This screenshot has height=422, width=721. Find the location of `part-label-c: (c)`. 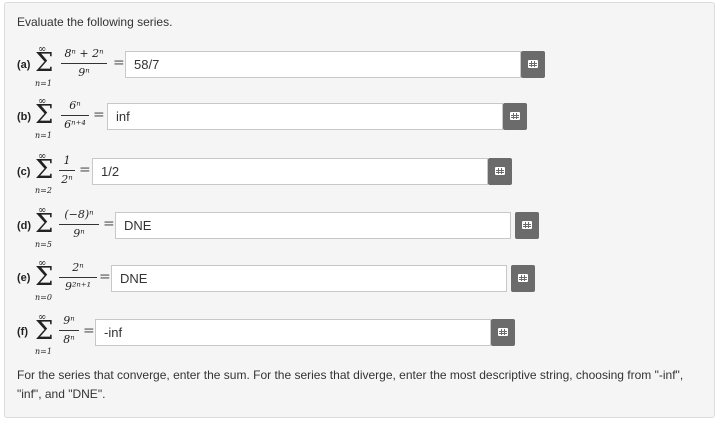

part-label-c: (c) is located at coordinates (24, 172).